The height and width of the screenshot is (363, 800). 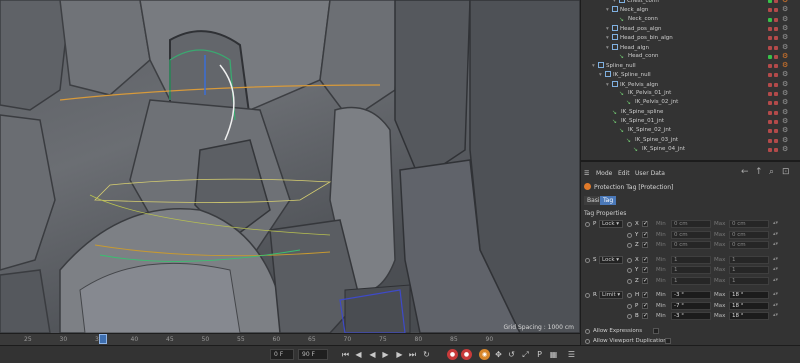 I want to click on object-tree-row: ▾ IK_Spline_null, so click(x=673, y=75).